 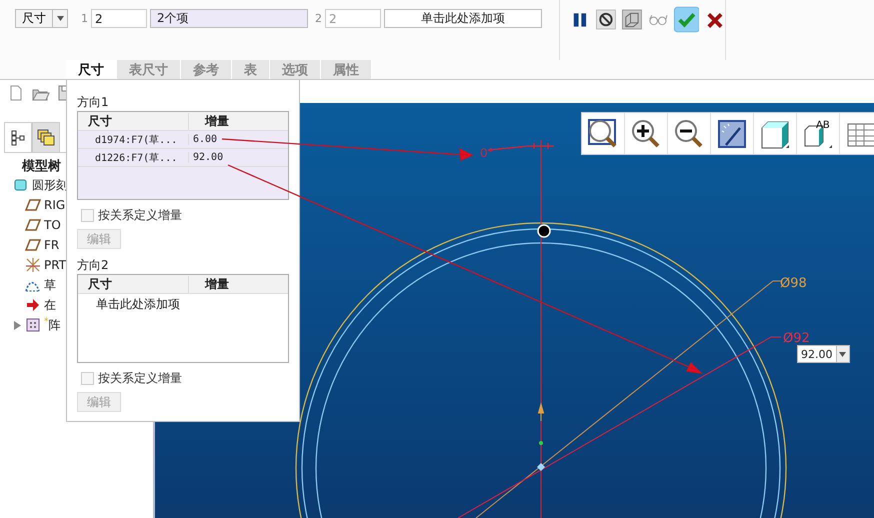 I want to click on dimension-label: Ø98, so click(x=793, y=283).